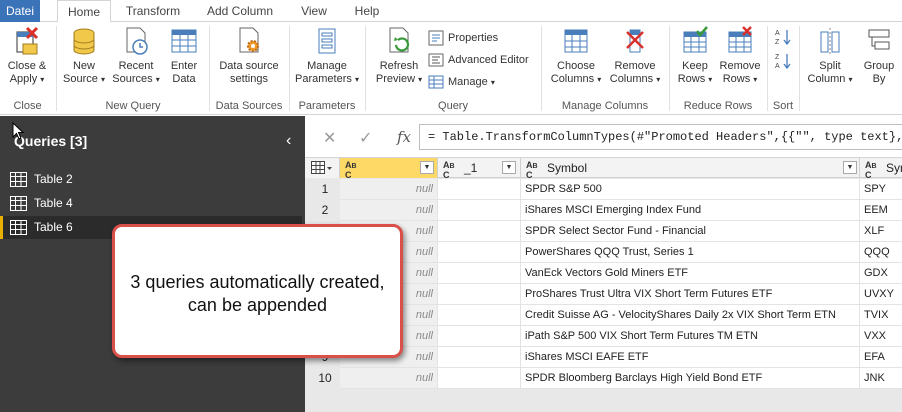 This screenshot has height=412, width=902. I want to click on manage-parameters-button: Manage Parameters ▾, so click(327, 56).